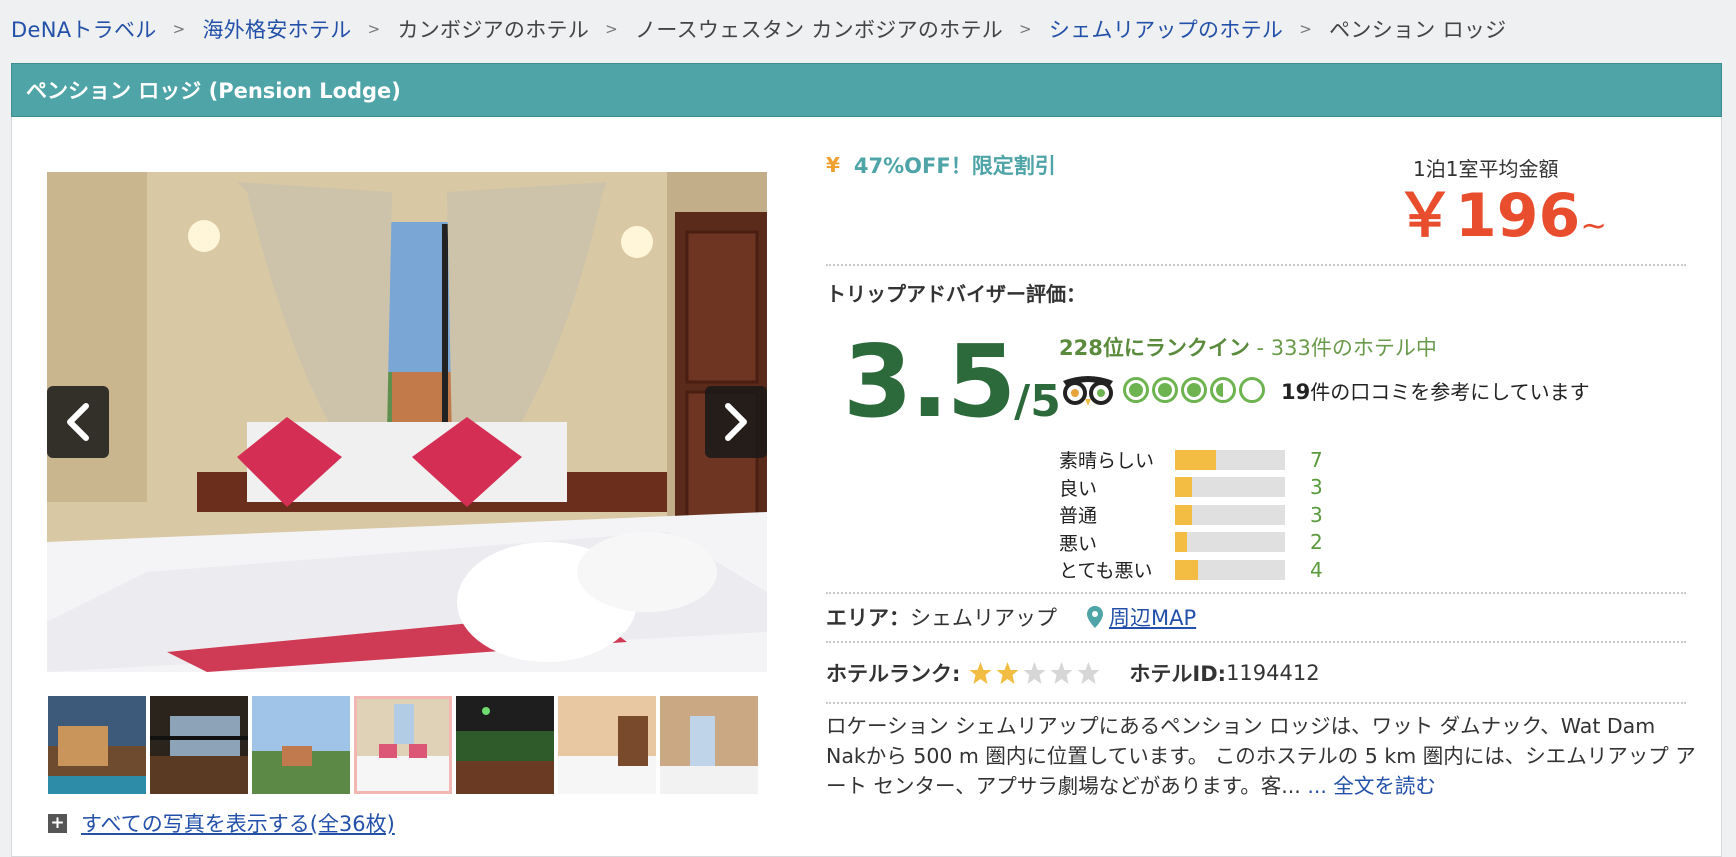  What do you see at coordinates (929, 381) in the screenshot?
I see `score-value: 3.5` at bounding box center [929, 381].